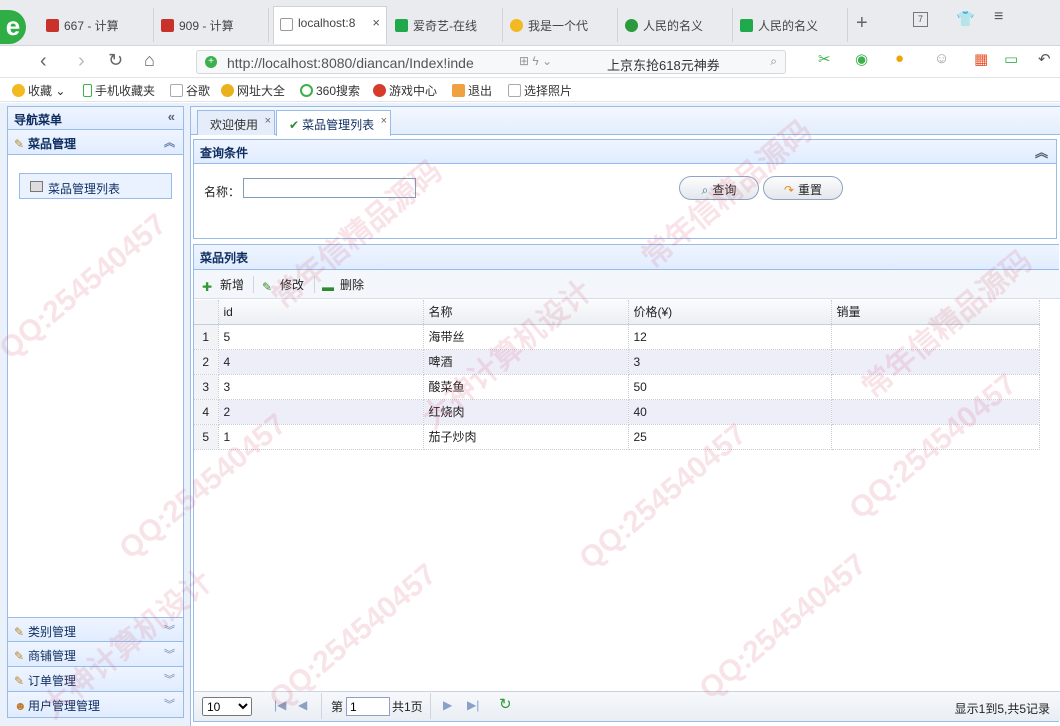 The height and width of the screenshot is (726, 1060). What do you see at coordinates (379, 90) in the screenshot?
I see `game-icon` at bounding box center [379, 90].